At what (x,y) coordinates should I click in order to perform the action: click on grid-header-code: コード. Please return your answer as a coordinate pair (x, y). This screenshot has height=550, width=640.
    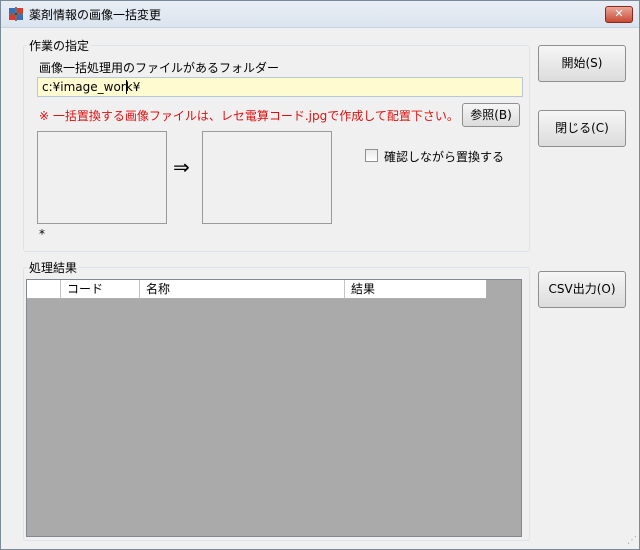
    Looking at the image, I should click on (100, 289).